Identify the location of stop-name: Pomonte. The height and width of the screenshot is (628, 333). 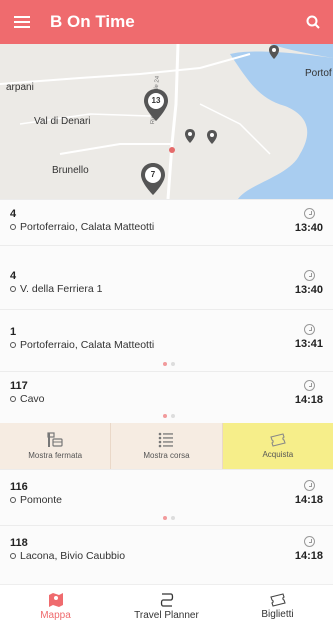
(36, 500).